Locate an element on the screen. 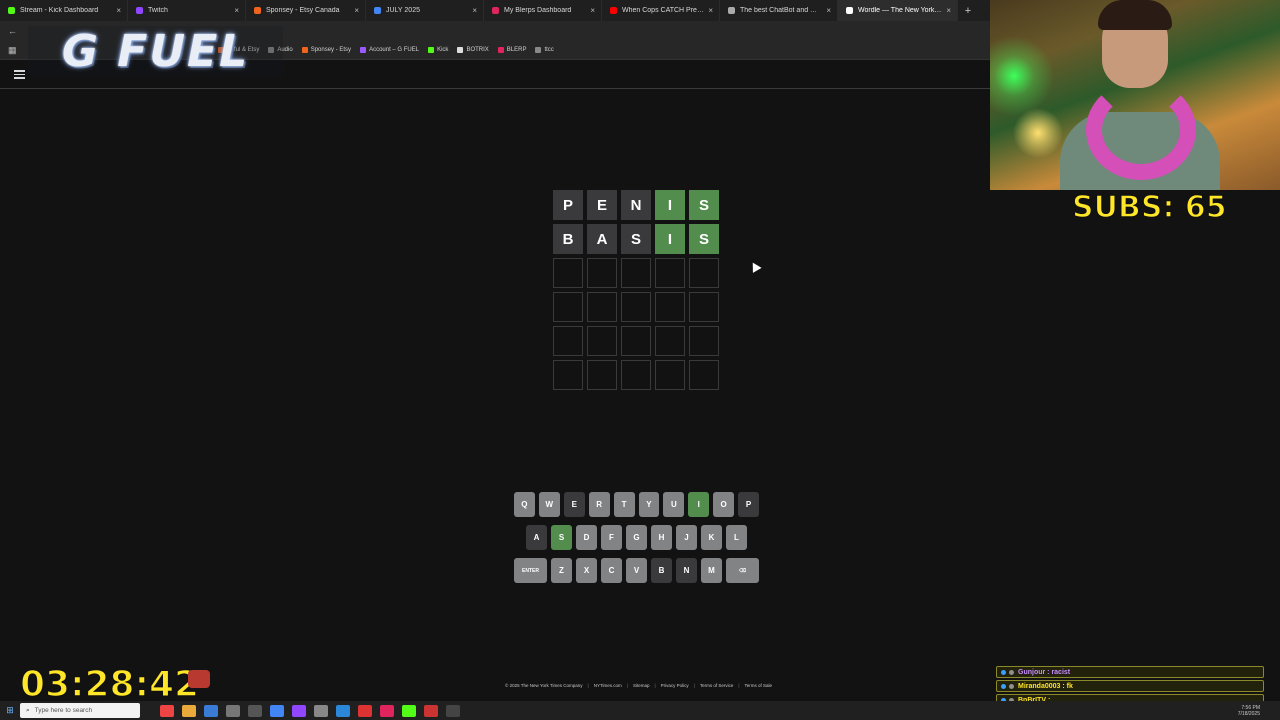 The width and height of the screenshot is (1280, 720). windows-start-icon: ⊞ is located at coordinates (10, 710).